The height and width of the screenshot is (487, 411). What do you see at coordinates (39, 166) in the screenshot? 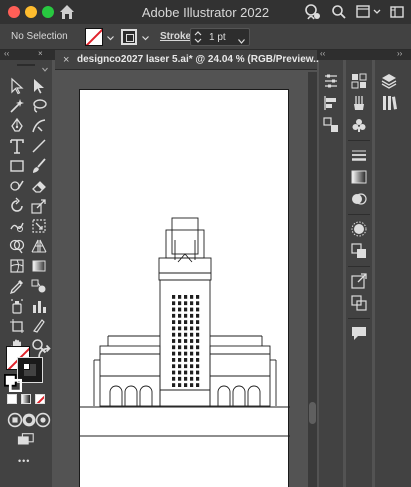
I see `paintbrush-icon` at bounding box center [39, 166].